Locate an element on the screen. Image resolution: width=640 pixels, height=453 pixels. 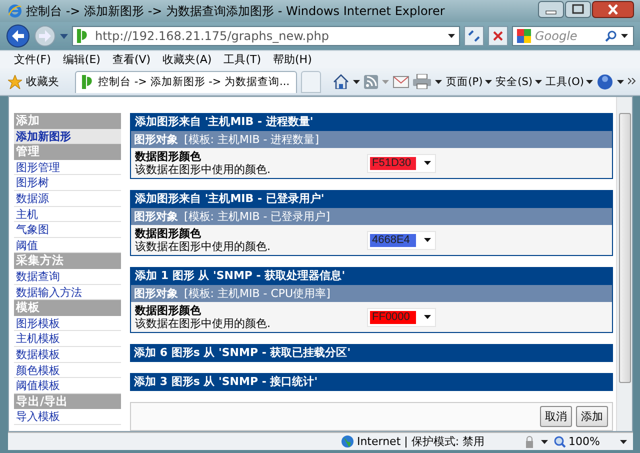
section-title: 添加图形来自 '主机MIB - 已登录用户' is located at coordinates (371, 199).